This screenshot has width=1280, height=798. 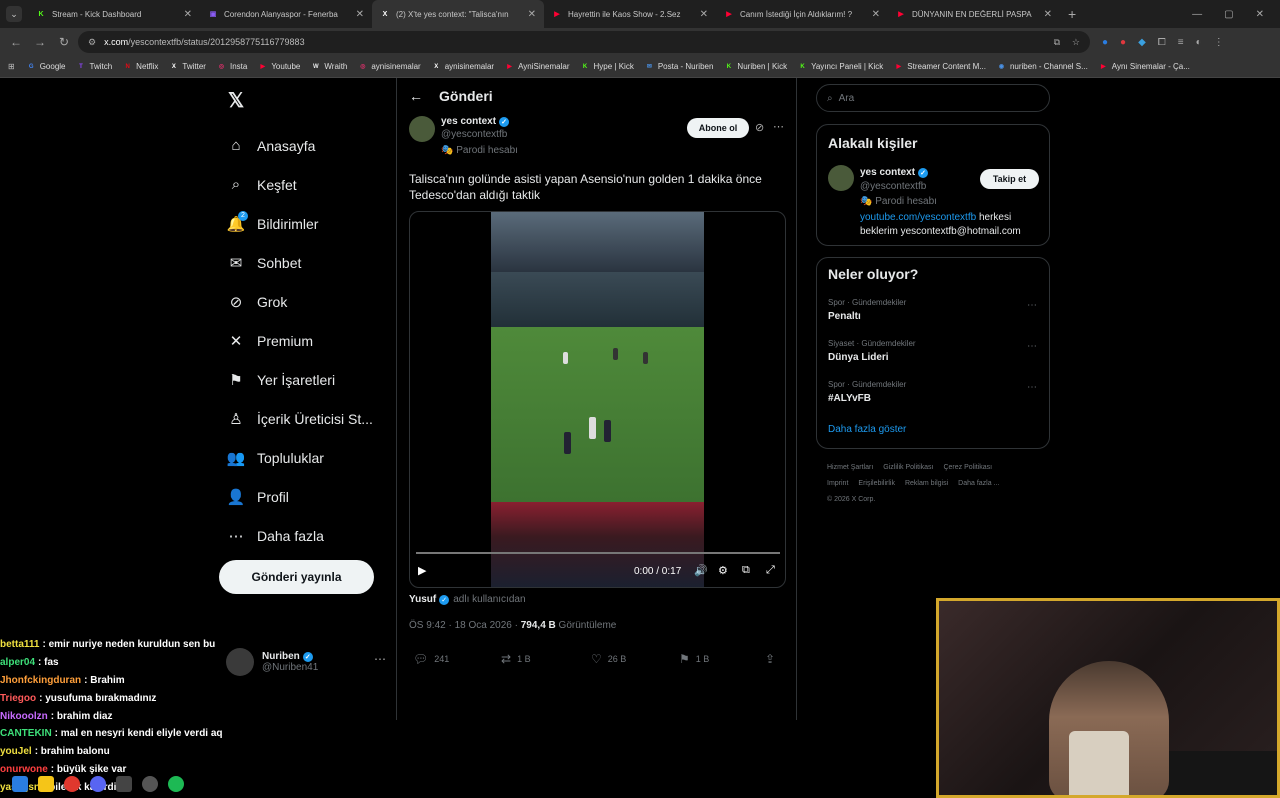 What do you see at coordinates (306, 662) in the screenshot?
I see `account-switcher: Nuriben ✓ @Nuriben41 ⋯` at bounding box center [306, 662].